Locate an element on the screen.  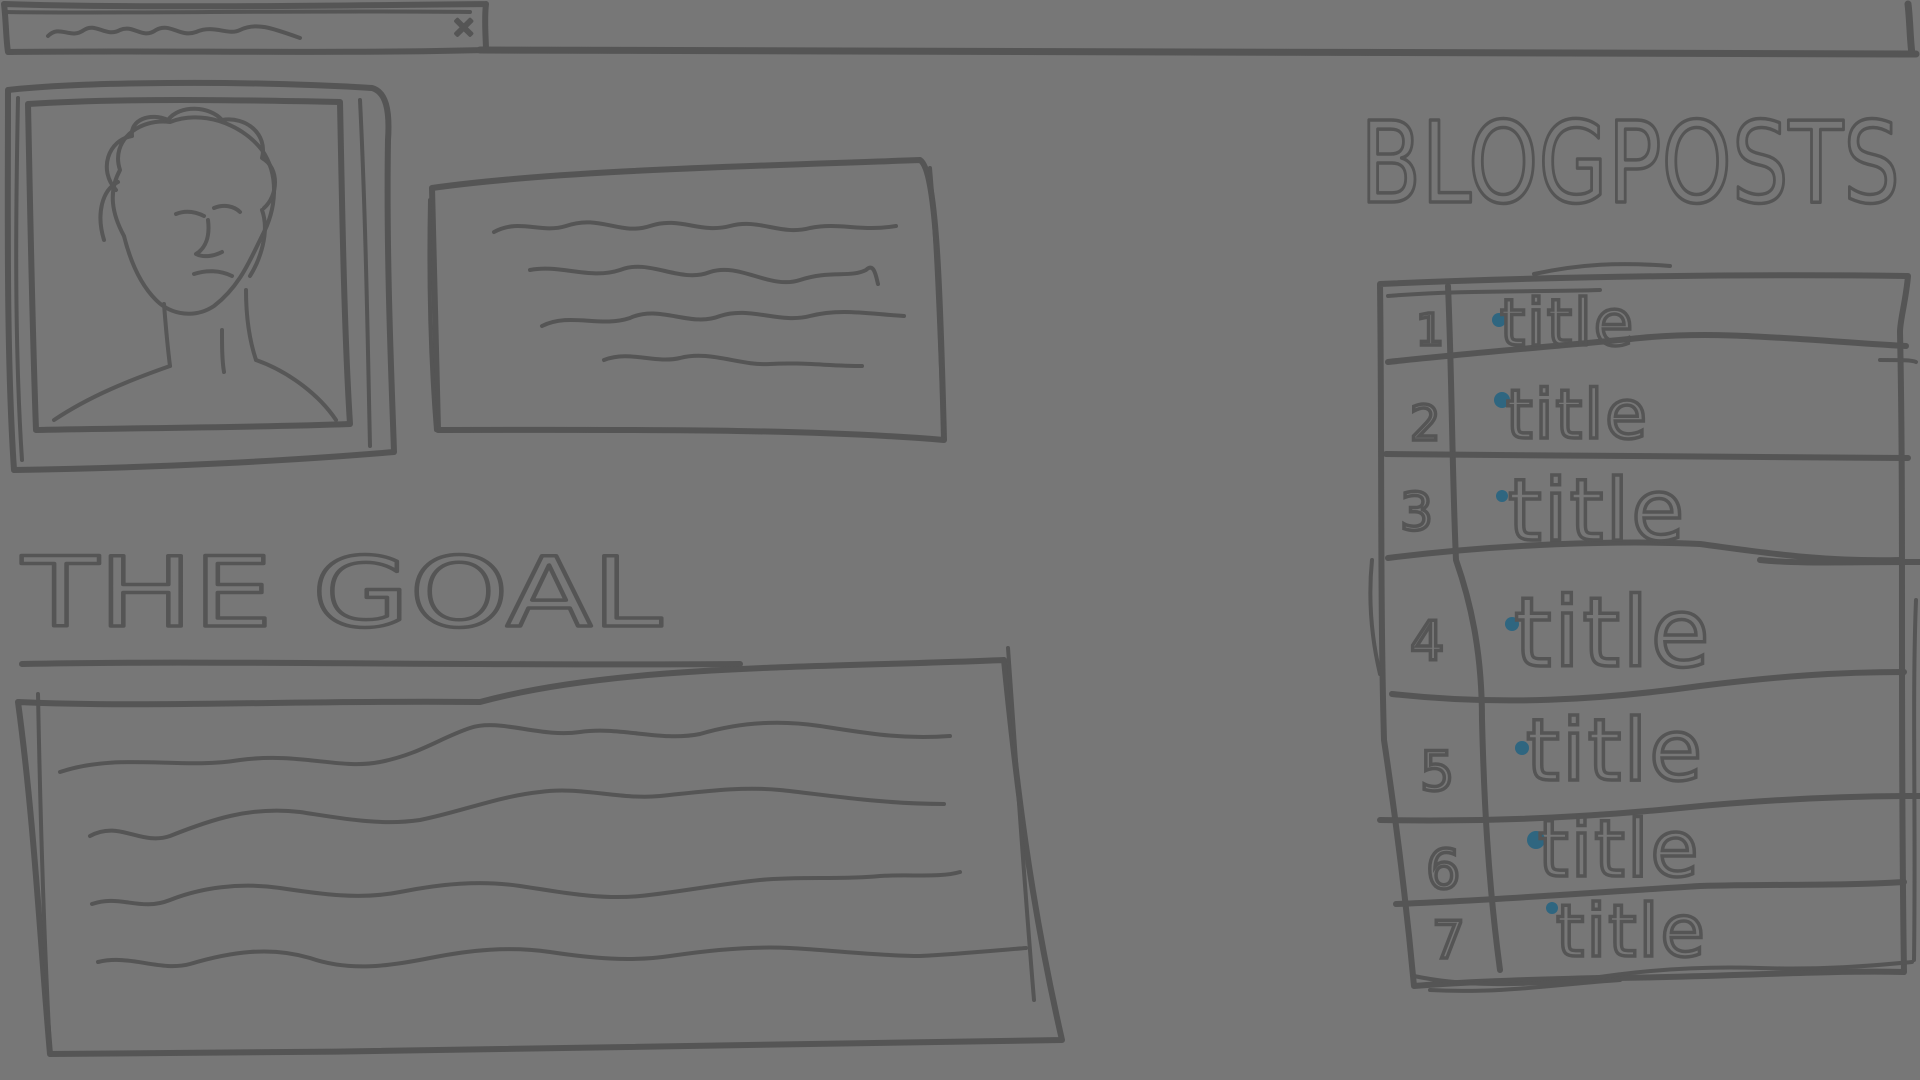
blogpost-number: 3 is located at coordinates (1416, 513).